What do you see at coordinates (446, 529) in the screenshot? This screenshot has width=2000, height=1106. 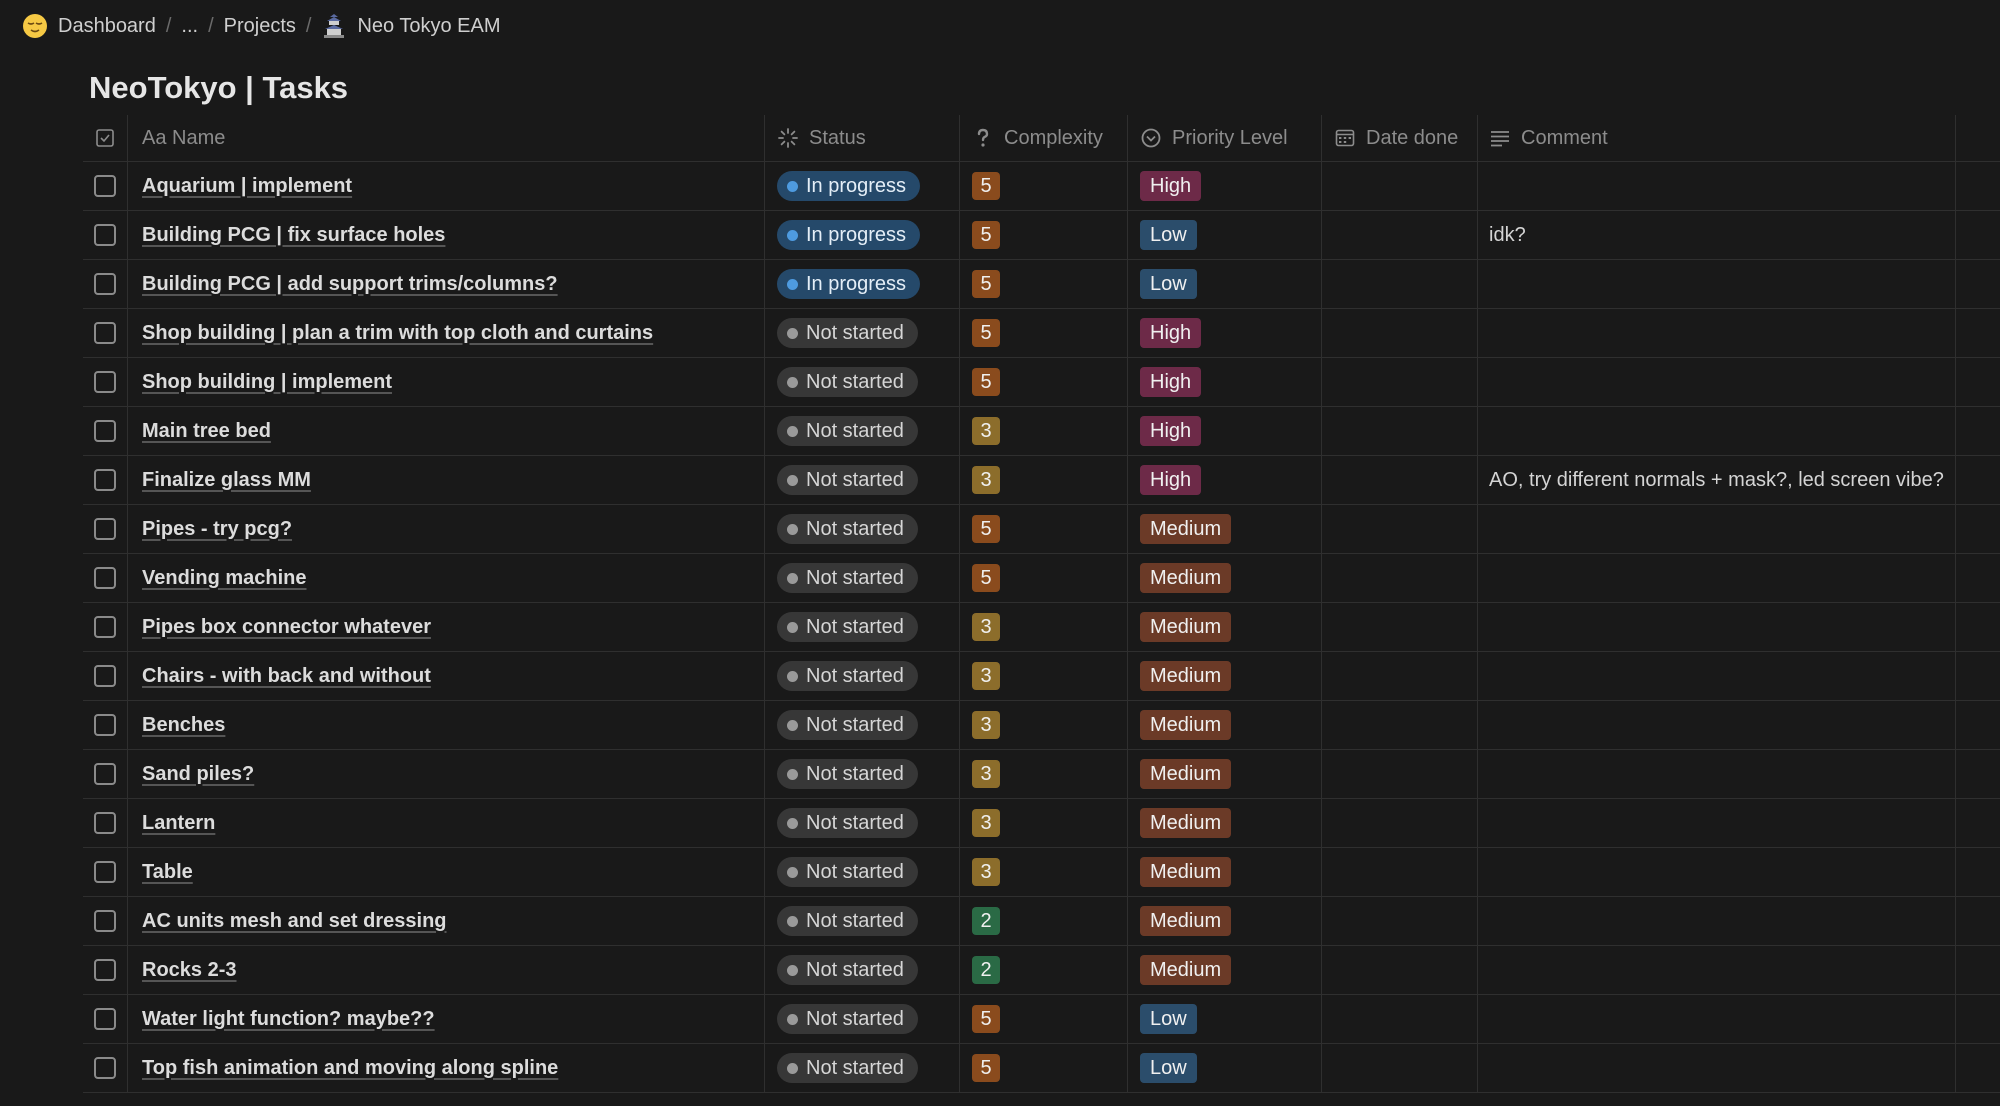 I see `task-name-cell: Pipes - try pcg?` at bounding box center [446, 529].